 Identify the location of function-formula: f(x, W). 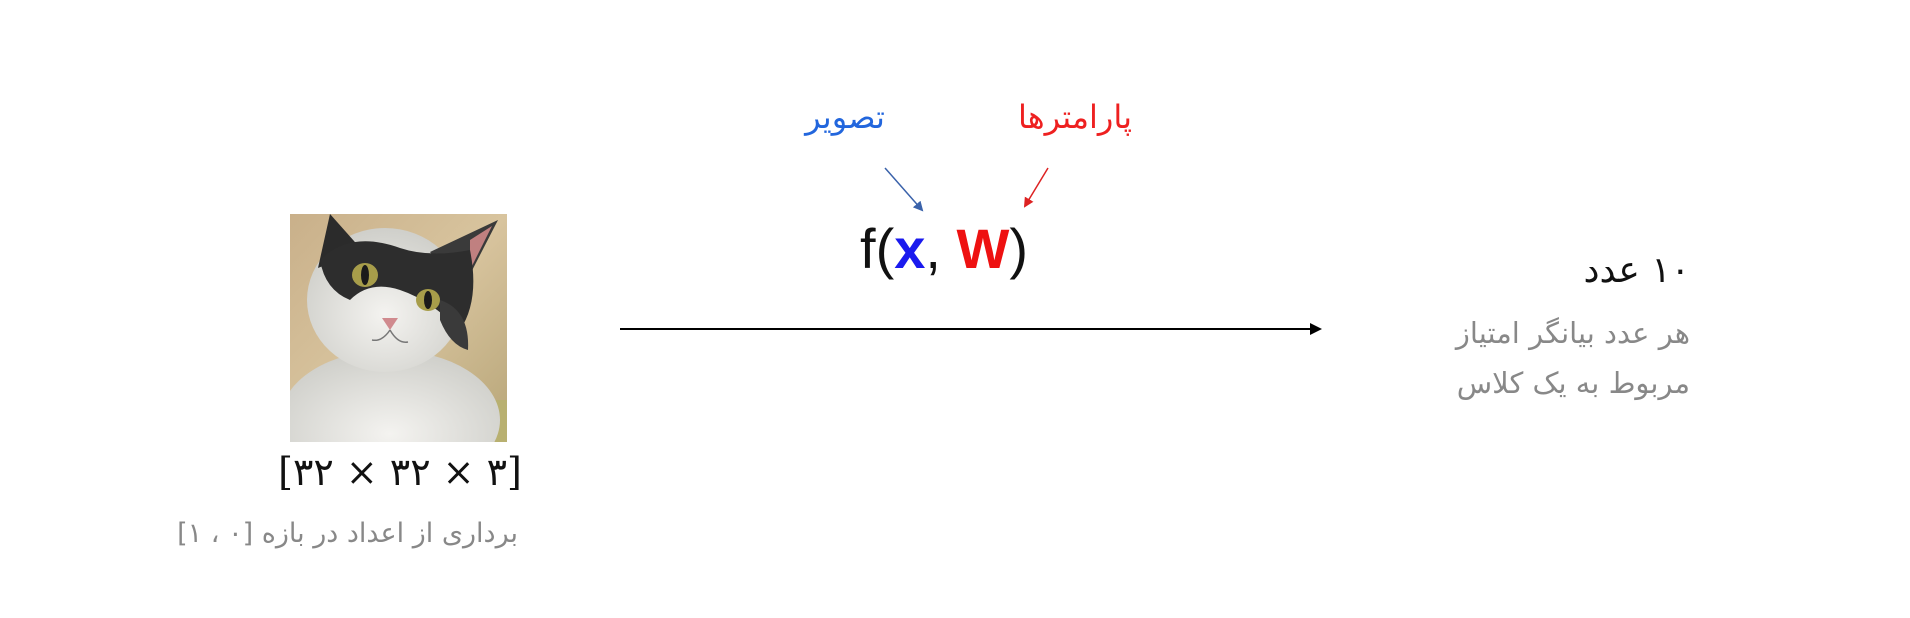
(944, 248).